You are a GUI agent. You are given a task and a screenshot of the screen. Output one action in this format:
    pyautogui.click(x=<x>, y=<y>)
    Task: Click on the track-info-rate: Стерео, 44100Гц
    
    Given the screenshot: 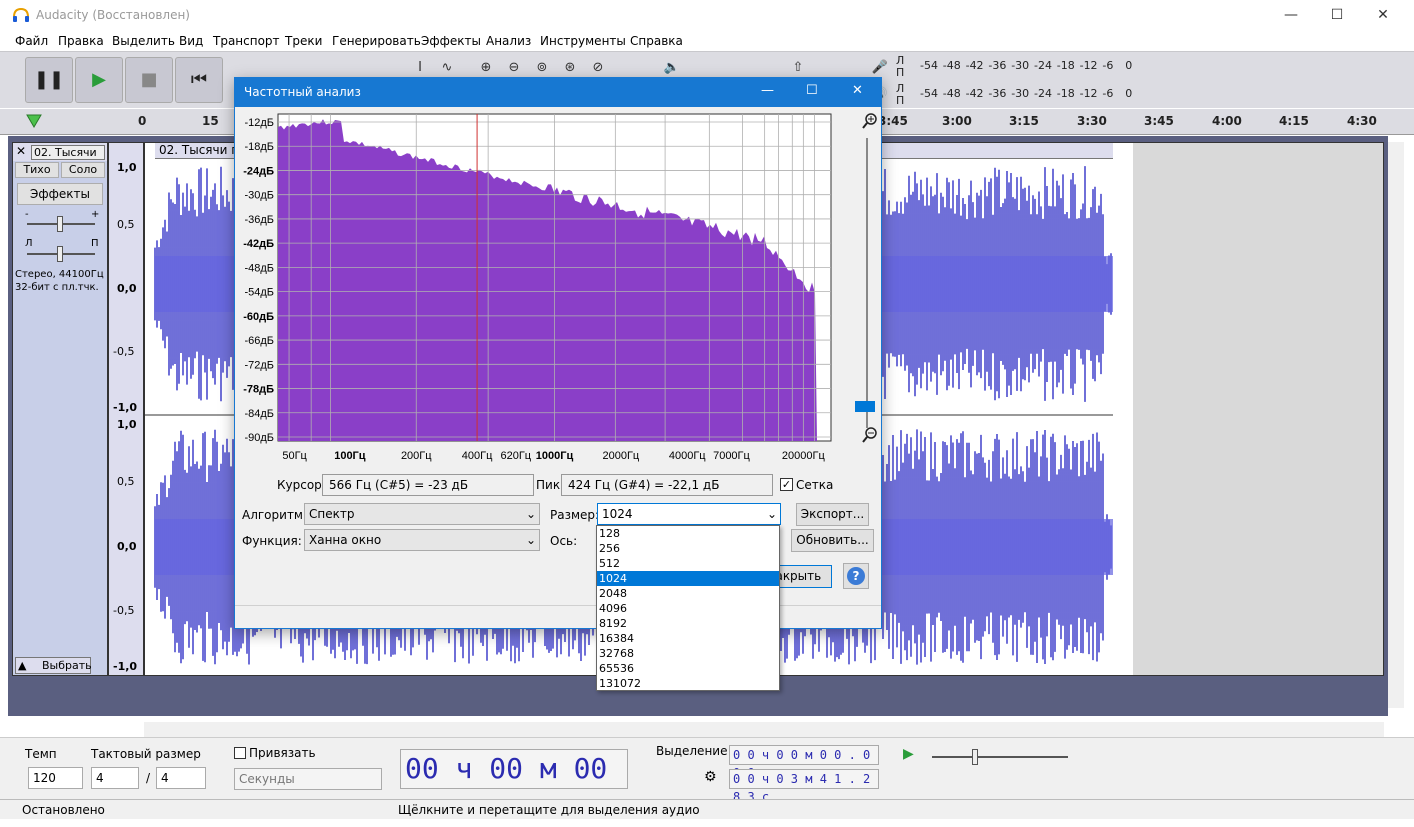 What is the action you would take?
    pyautogui.click(x=59, y=274)
    